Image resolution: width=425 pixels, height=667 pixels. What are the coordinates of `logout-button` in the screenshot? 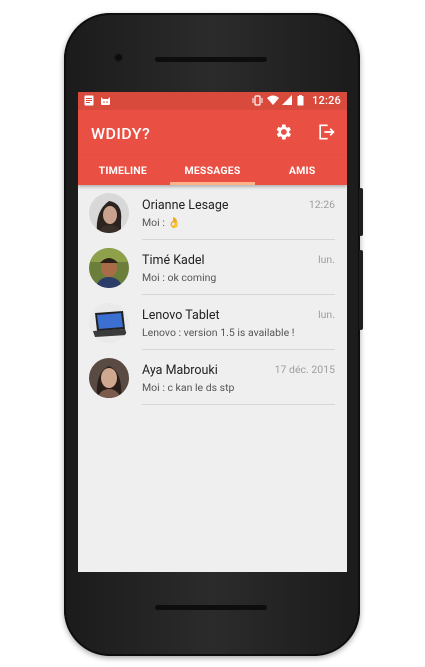 It's located at (326, 132).